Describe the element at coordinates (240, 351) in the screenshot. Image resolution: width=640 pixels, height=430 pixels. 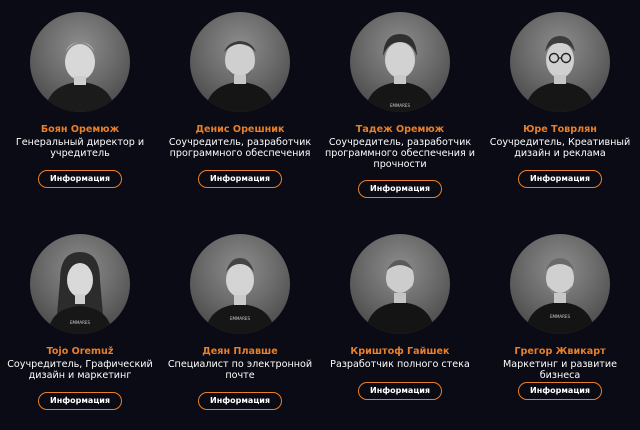
I see `member-name: Деян Плавше` at that location.